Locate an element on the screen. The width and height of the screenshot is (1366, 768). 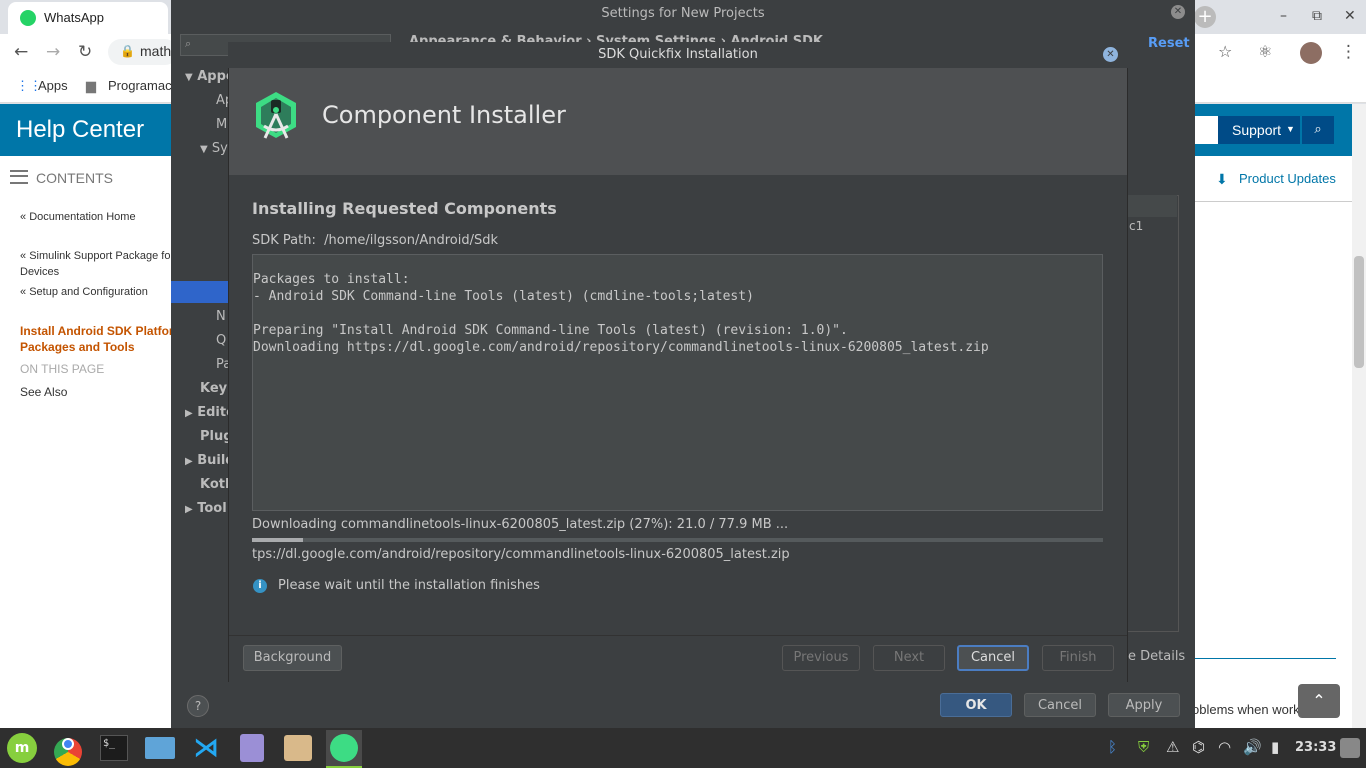
reset-link: Reset is located at coordinates (1169, 43).